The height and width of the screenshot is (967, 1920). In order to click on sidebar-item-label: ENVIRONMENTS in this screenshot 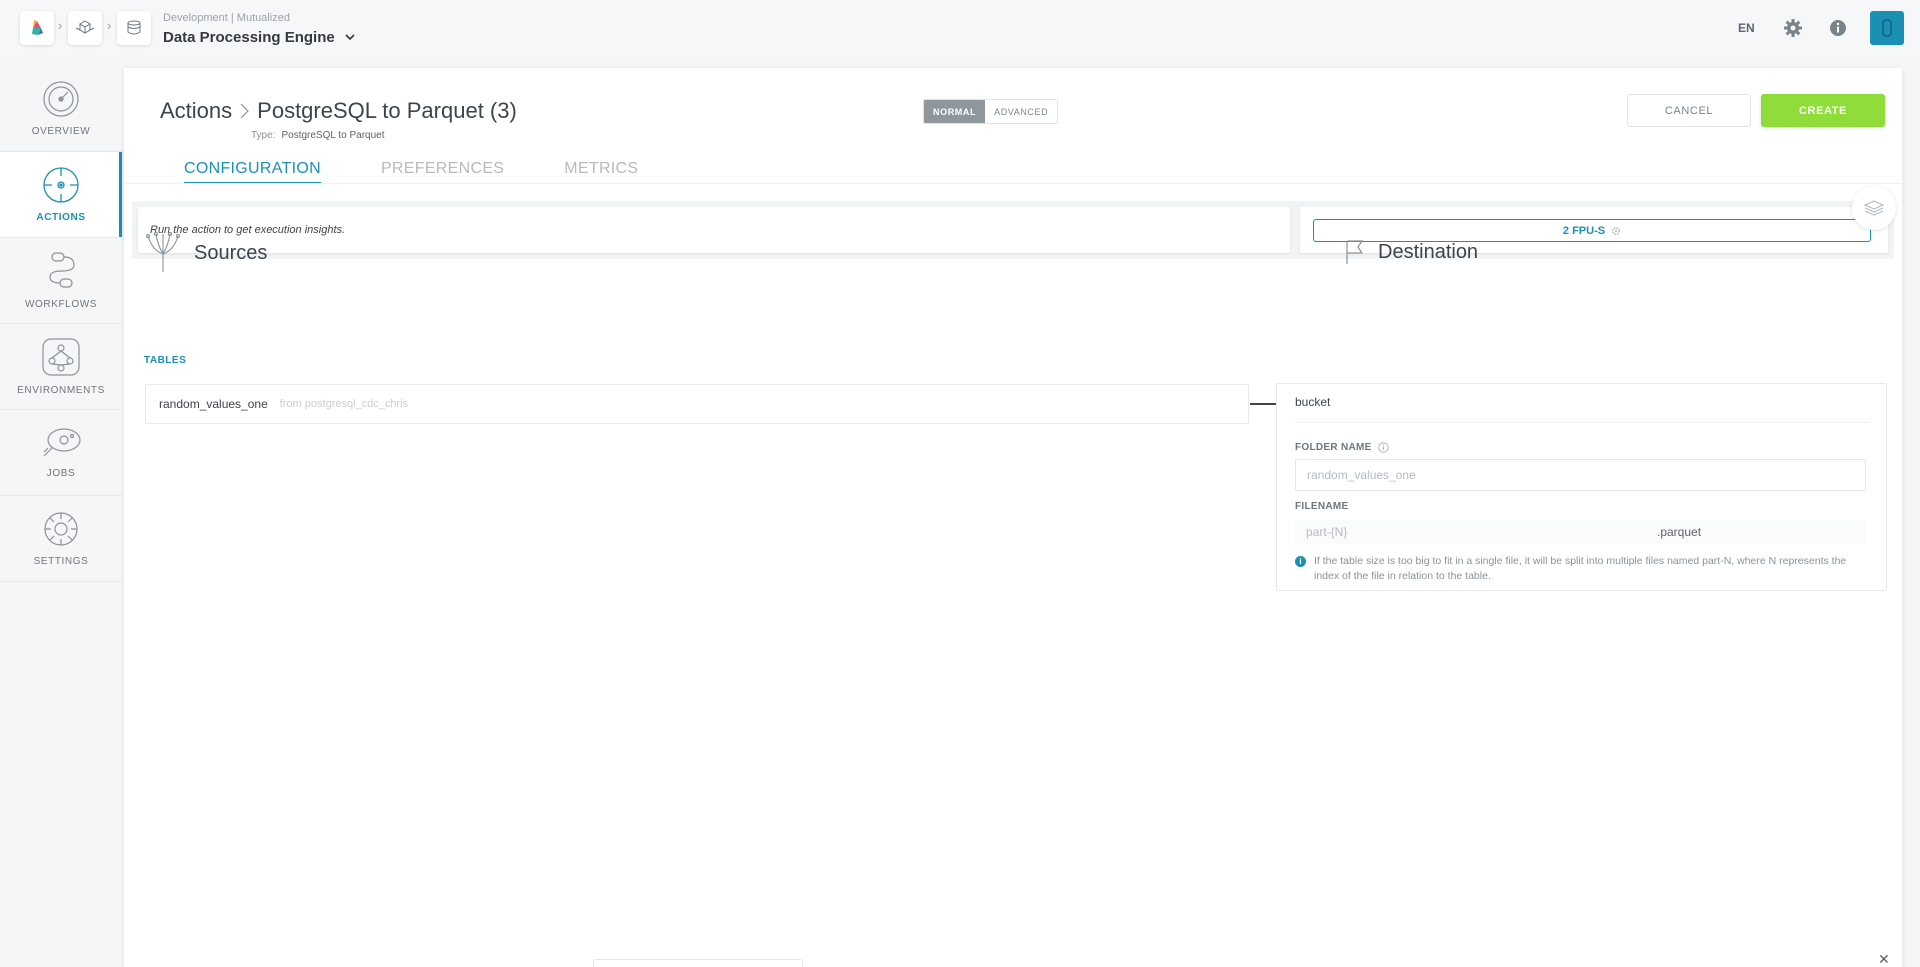, I will do `click(61, 390)`.